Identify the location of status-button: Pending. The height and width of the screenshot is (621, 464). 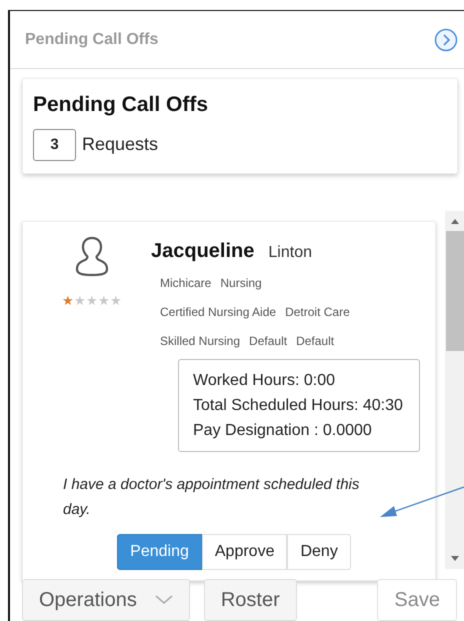
(159, 552).